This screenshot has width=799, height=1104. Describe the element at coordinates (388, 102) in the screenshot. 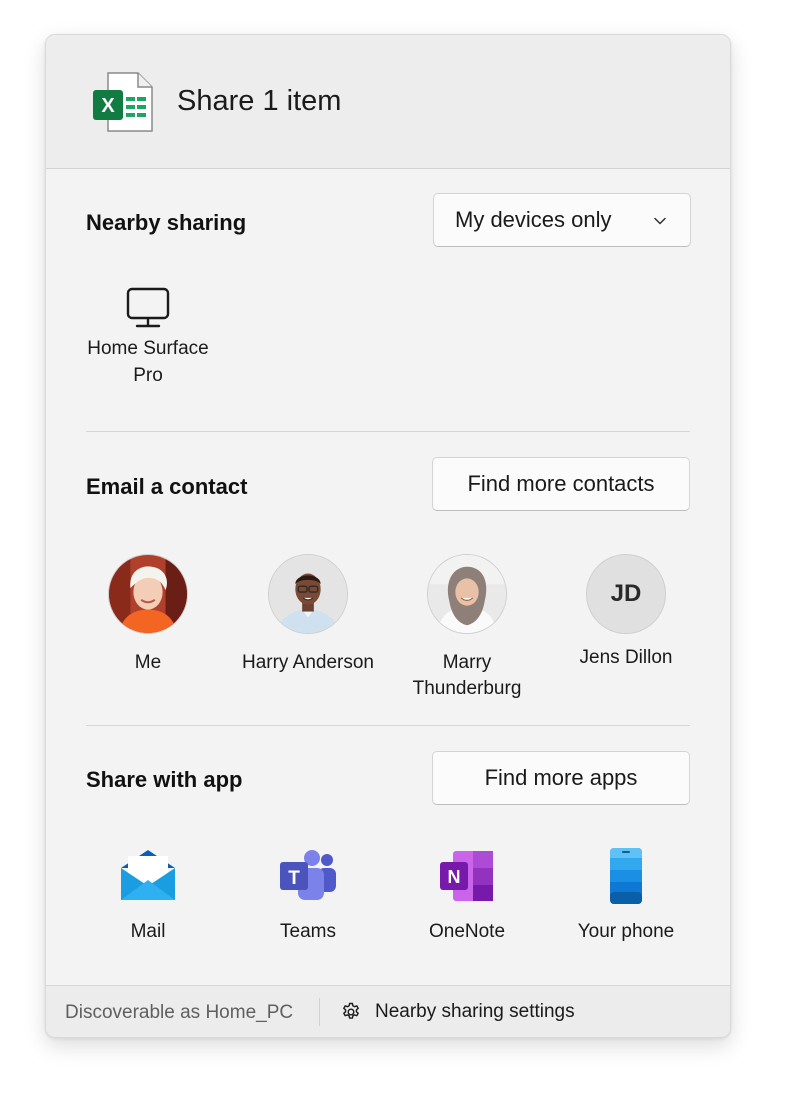

I see `dialog-header: X Share 1 item` at that location.